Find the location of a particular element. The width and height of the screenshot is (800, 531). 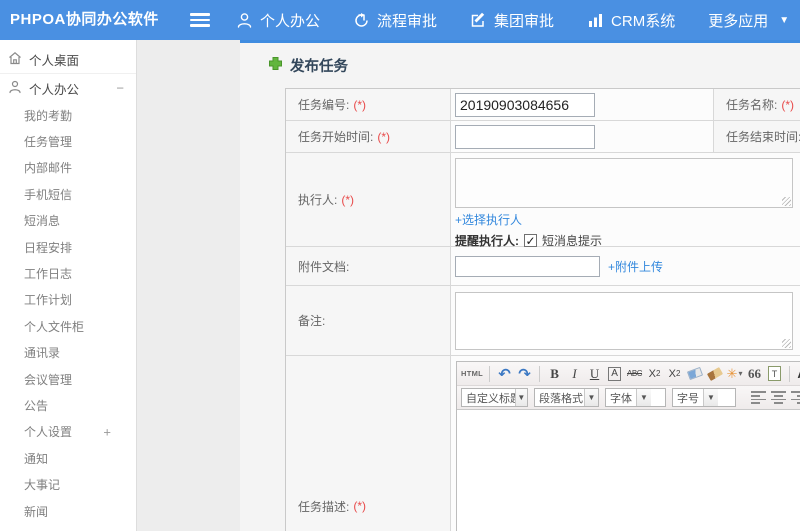

superscript-button: X2 is located at coordinates (654, 374).